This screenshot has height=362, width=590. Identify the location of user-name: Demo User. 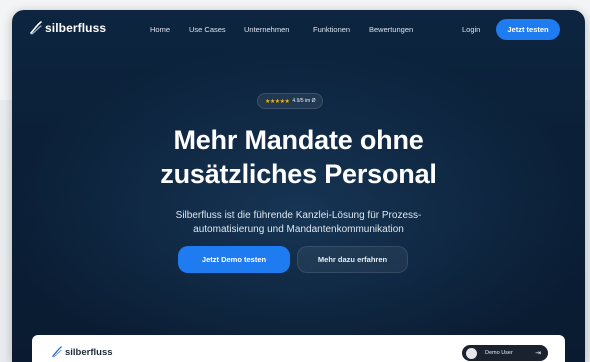
(499, 353).